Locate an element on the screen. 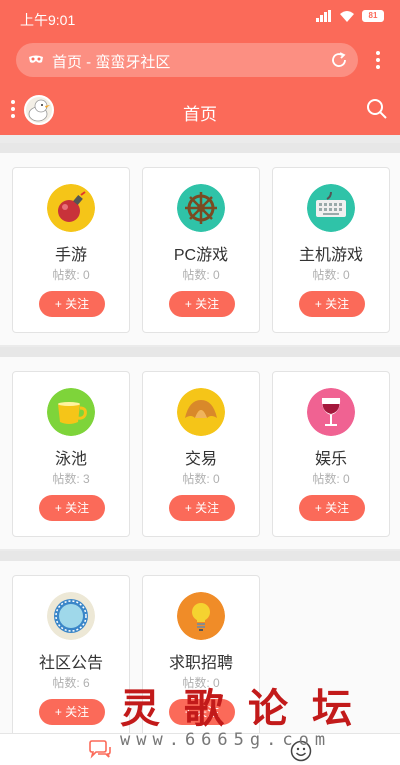  forum-name: 娱乐 is located at coordinates (330, 459).